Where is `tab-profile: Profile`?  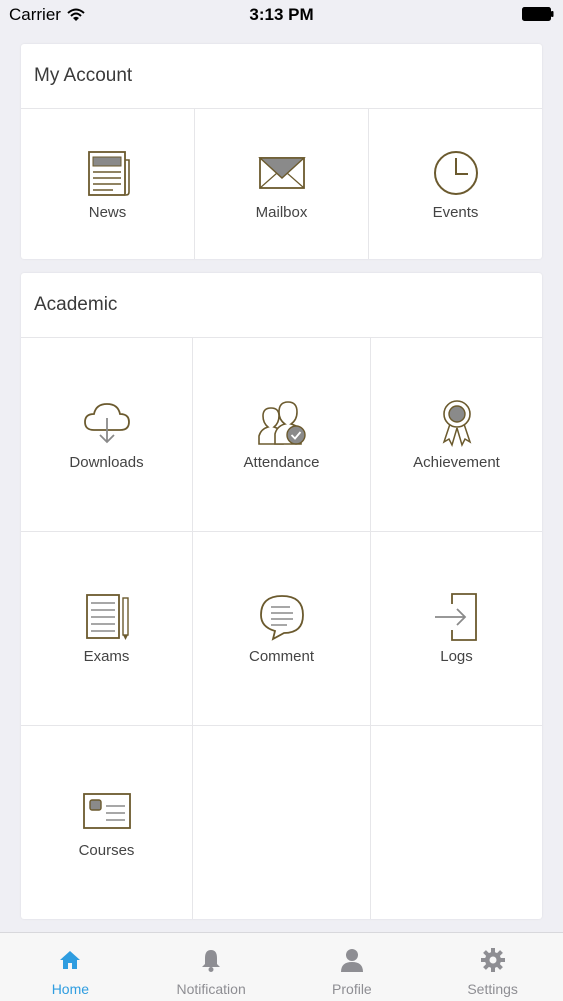 tab-profile: Profile is located at coordinates (352, 967).